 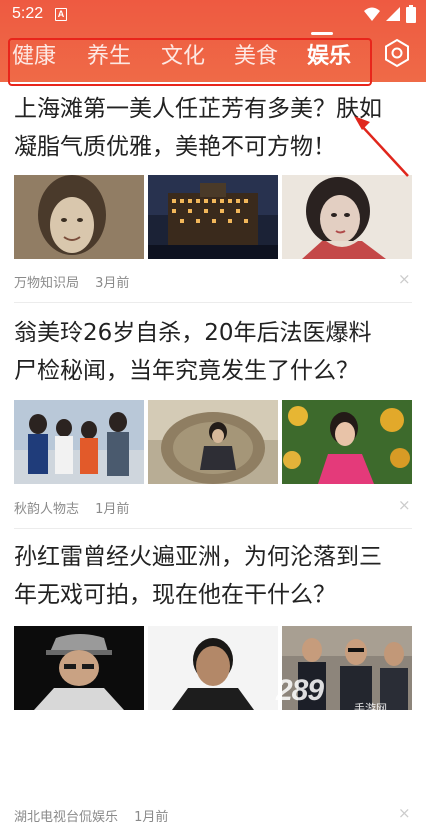 What do you see at coordinates (198, 557) in the screenshot?
I see `article-title-line: 孙红雷曾经火遍亚洲，为何沦落到三` at bounding box center [198, 557].